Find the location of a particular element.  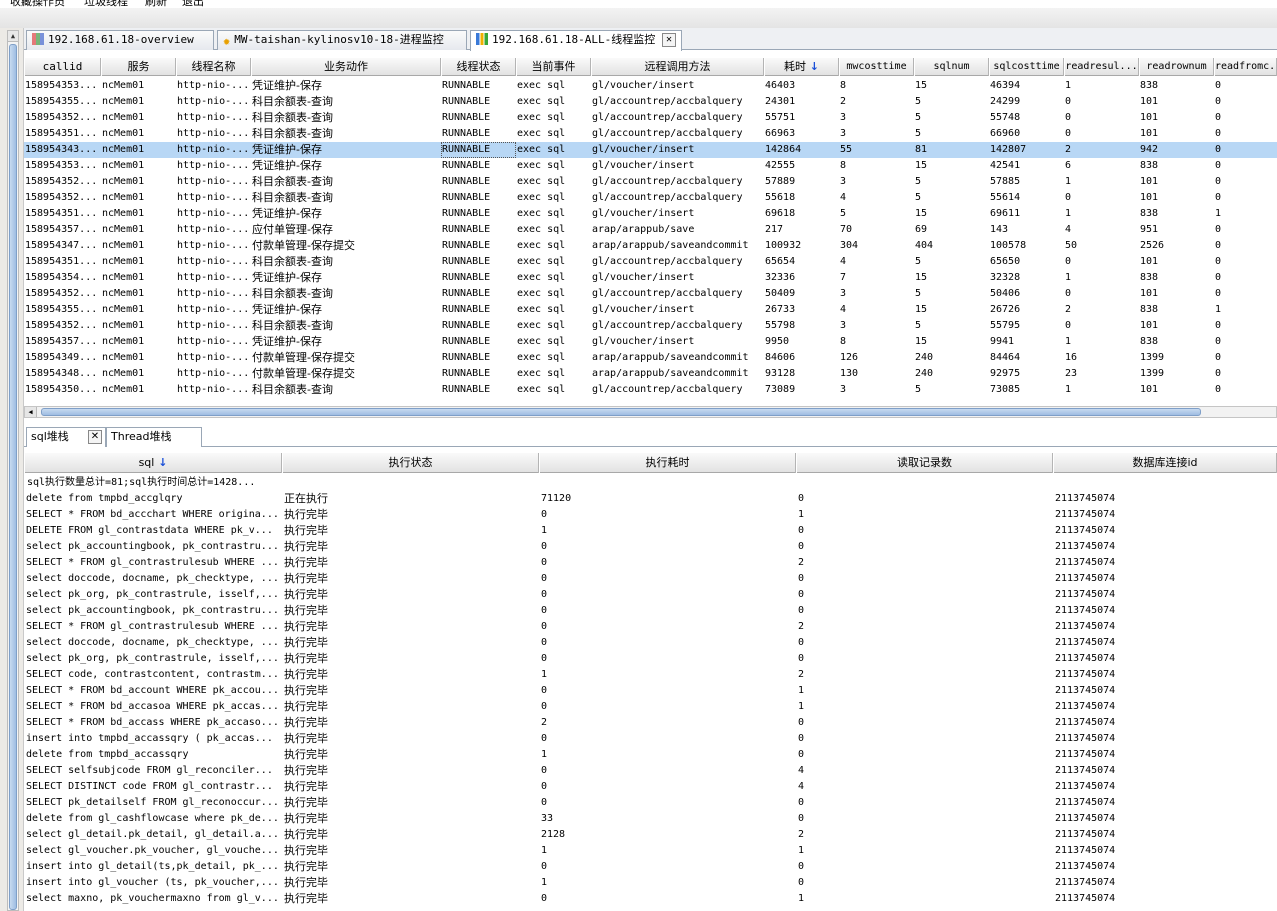

table-cell: 2 is located at coordinates (1068, 309).